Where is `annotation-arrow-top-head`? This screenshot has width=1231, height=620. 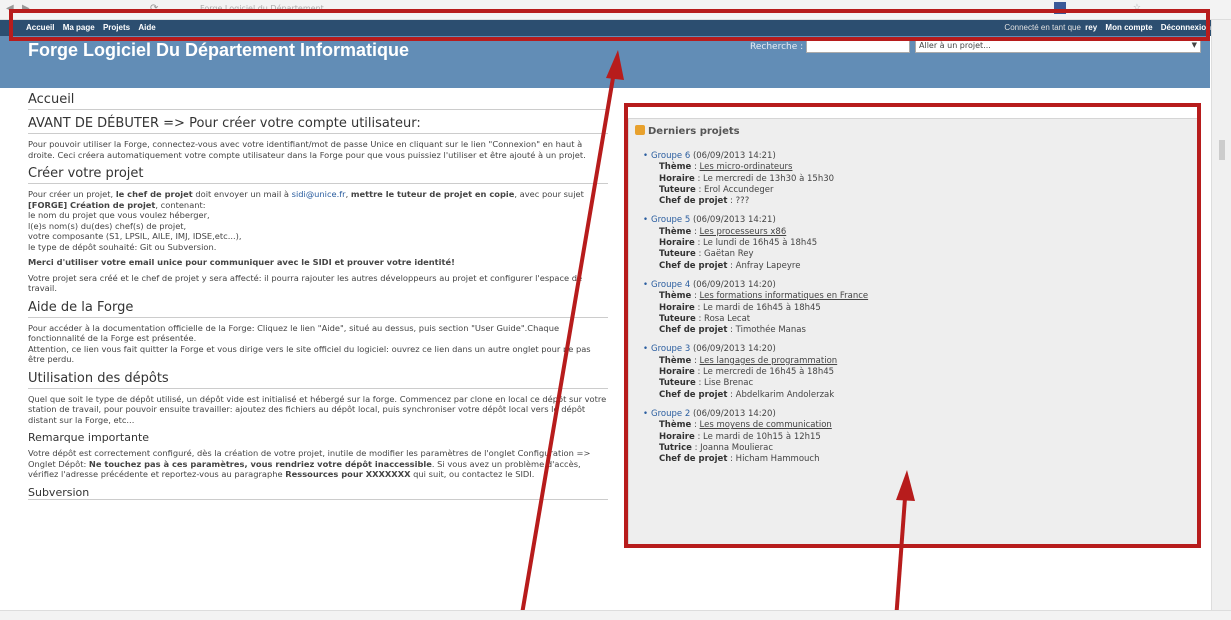
annotation-arrow-top-head is located at coordinates (615, 65).